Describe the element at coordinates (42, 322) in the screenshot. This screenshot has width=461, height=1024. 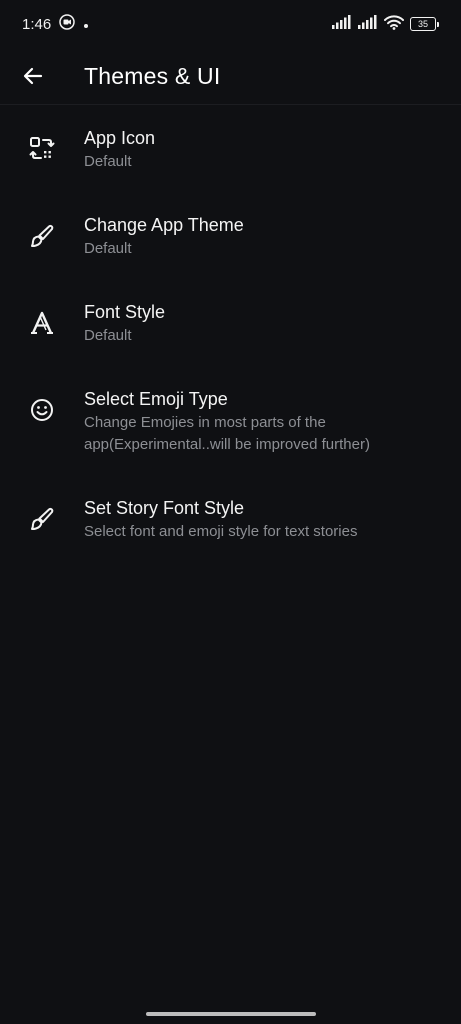
I see `font-icon` at that location.